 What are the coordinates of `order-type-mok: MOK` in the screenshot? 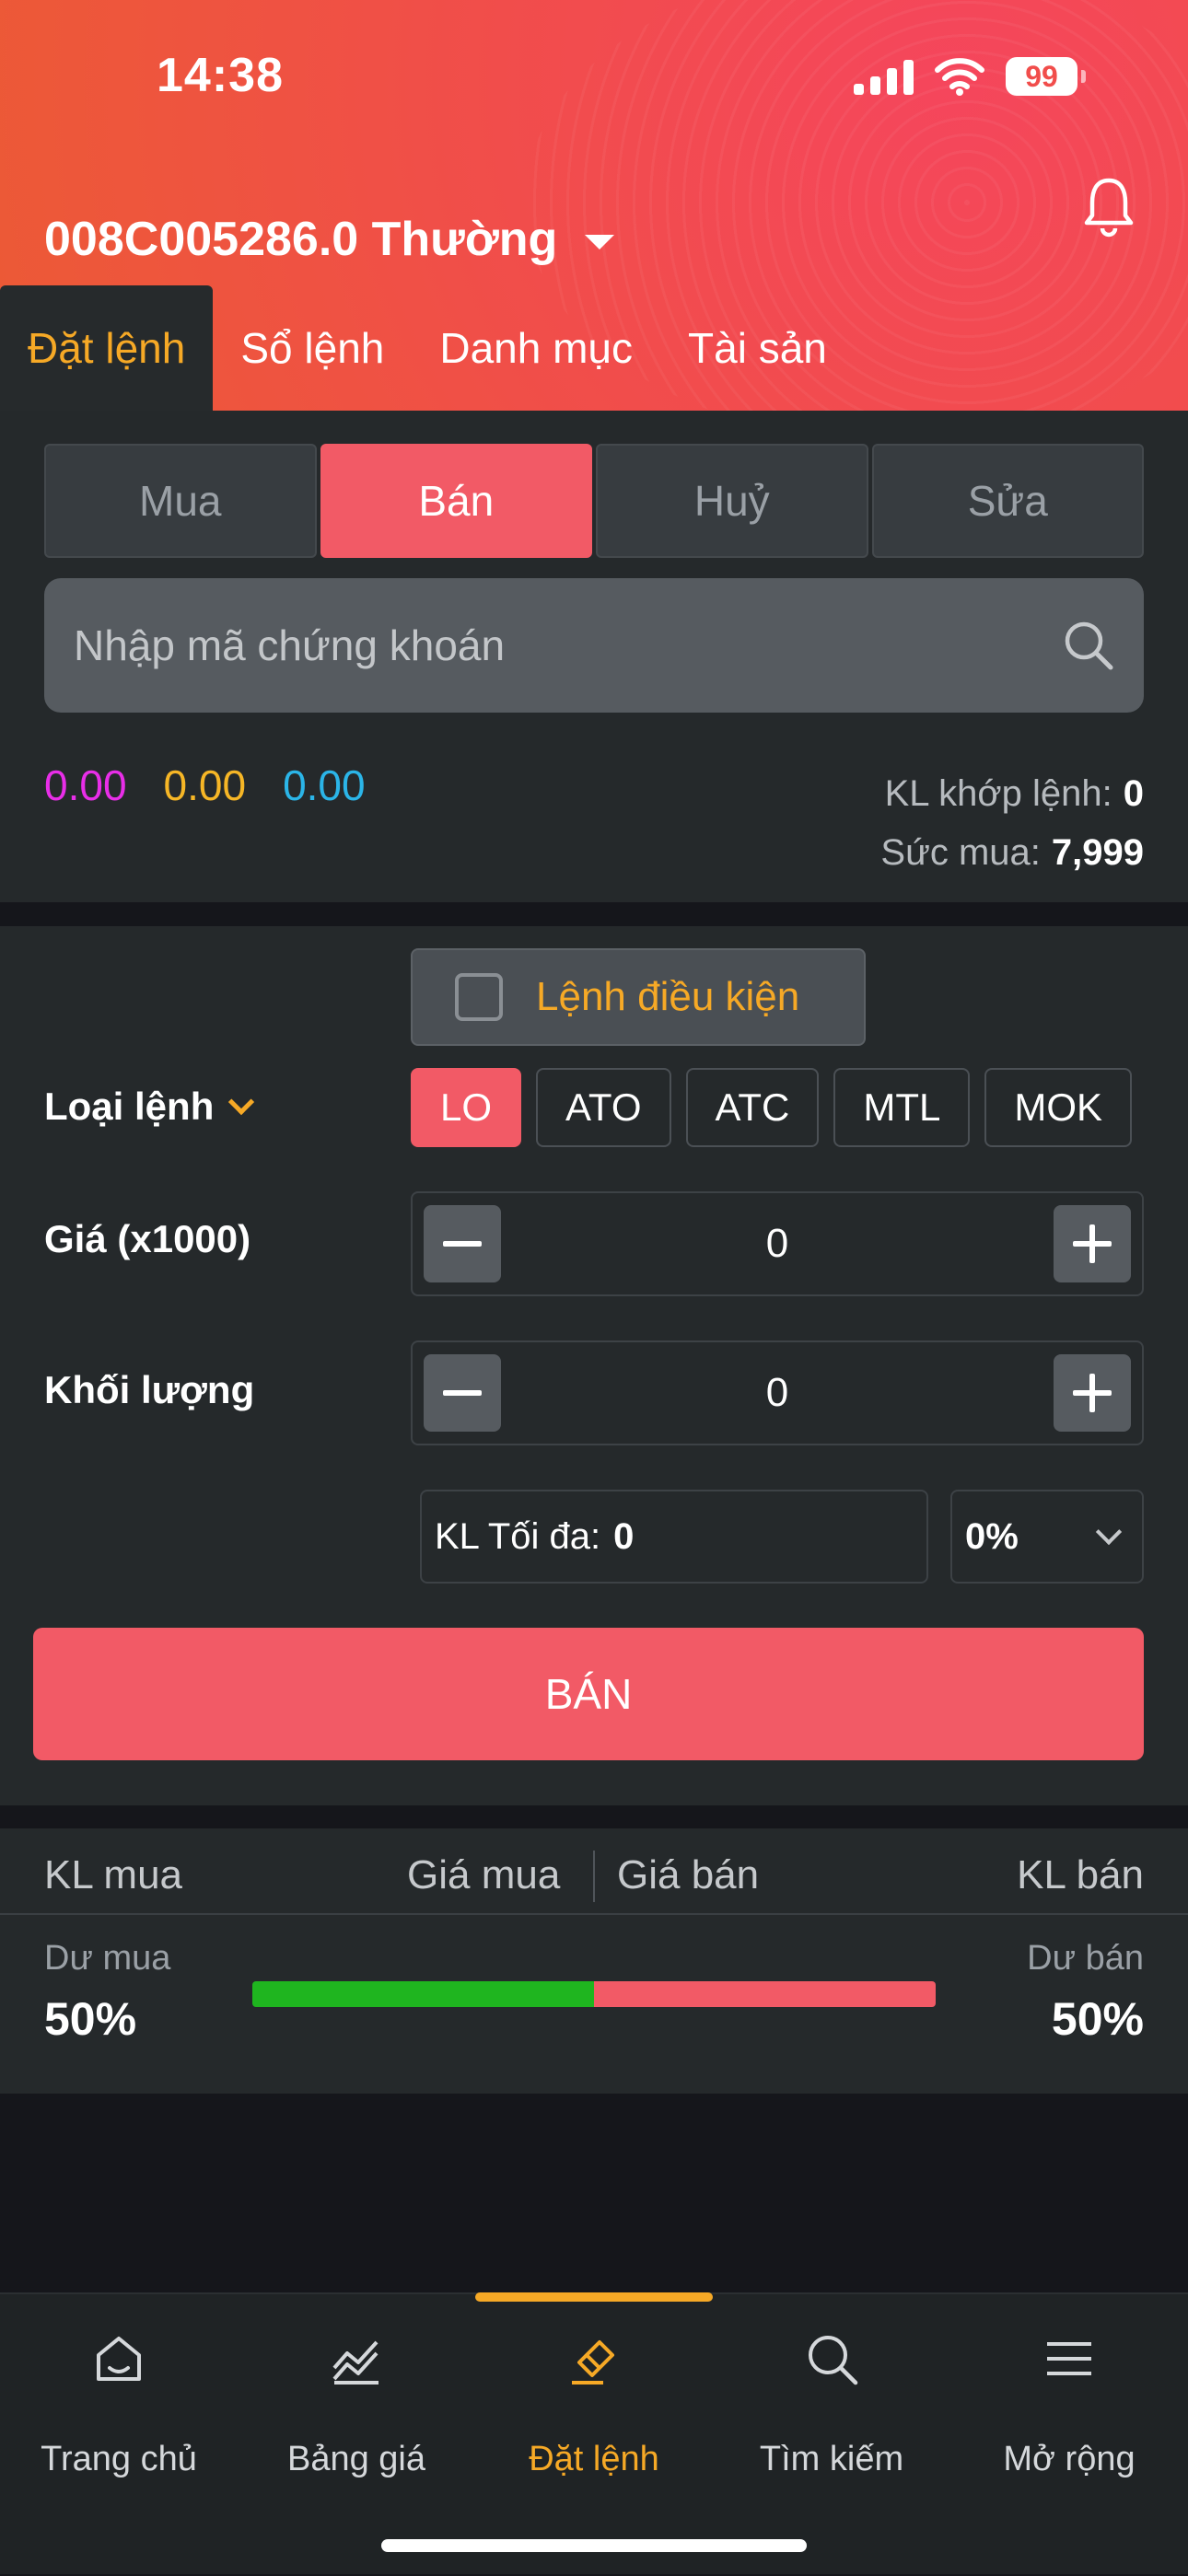 It's located at (1058, 1107).